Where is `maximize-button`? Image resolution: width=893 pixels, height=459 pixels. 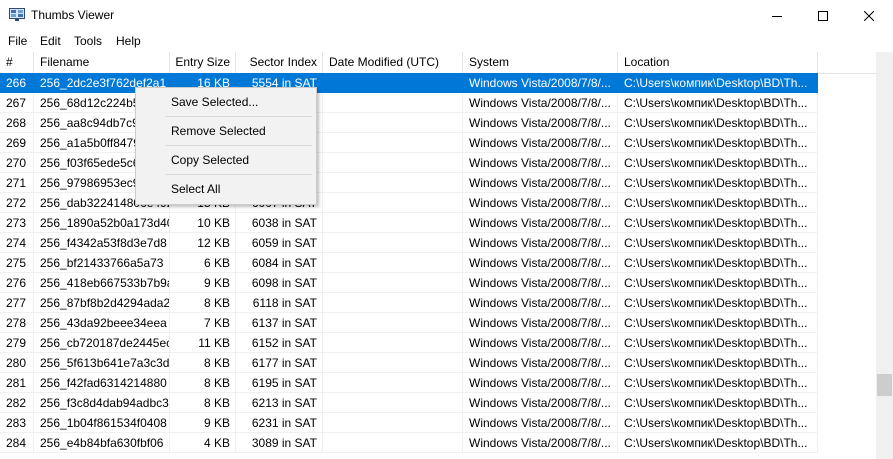
maximize-button is located at coordinates (823, 15).